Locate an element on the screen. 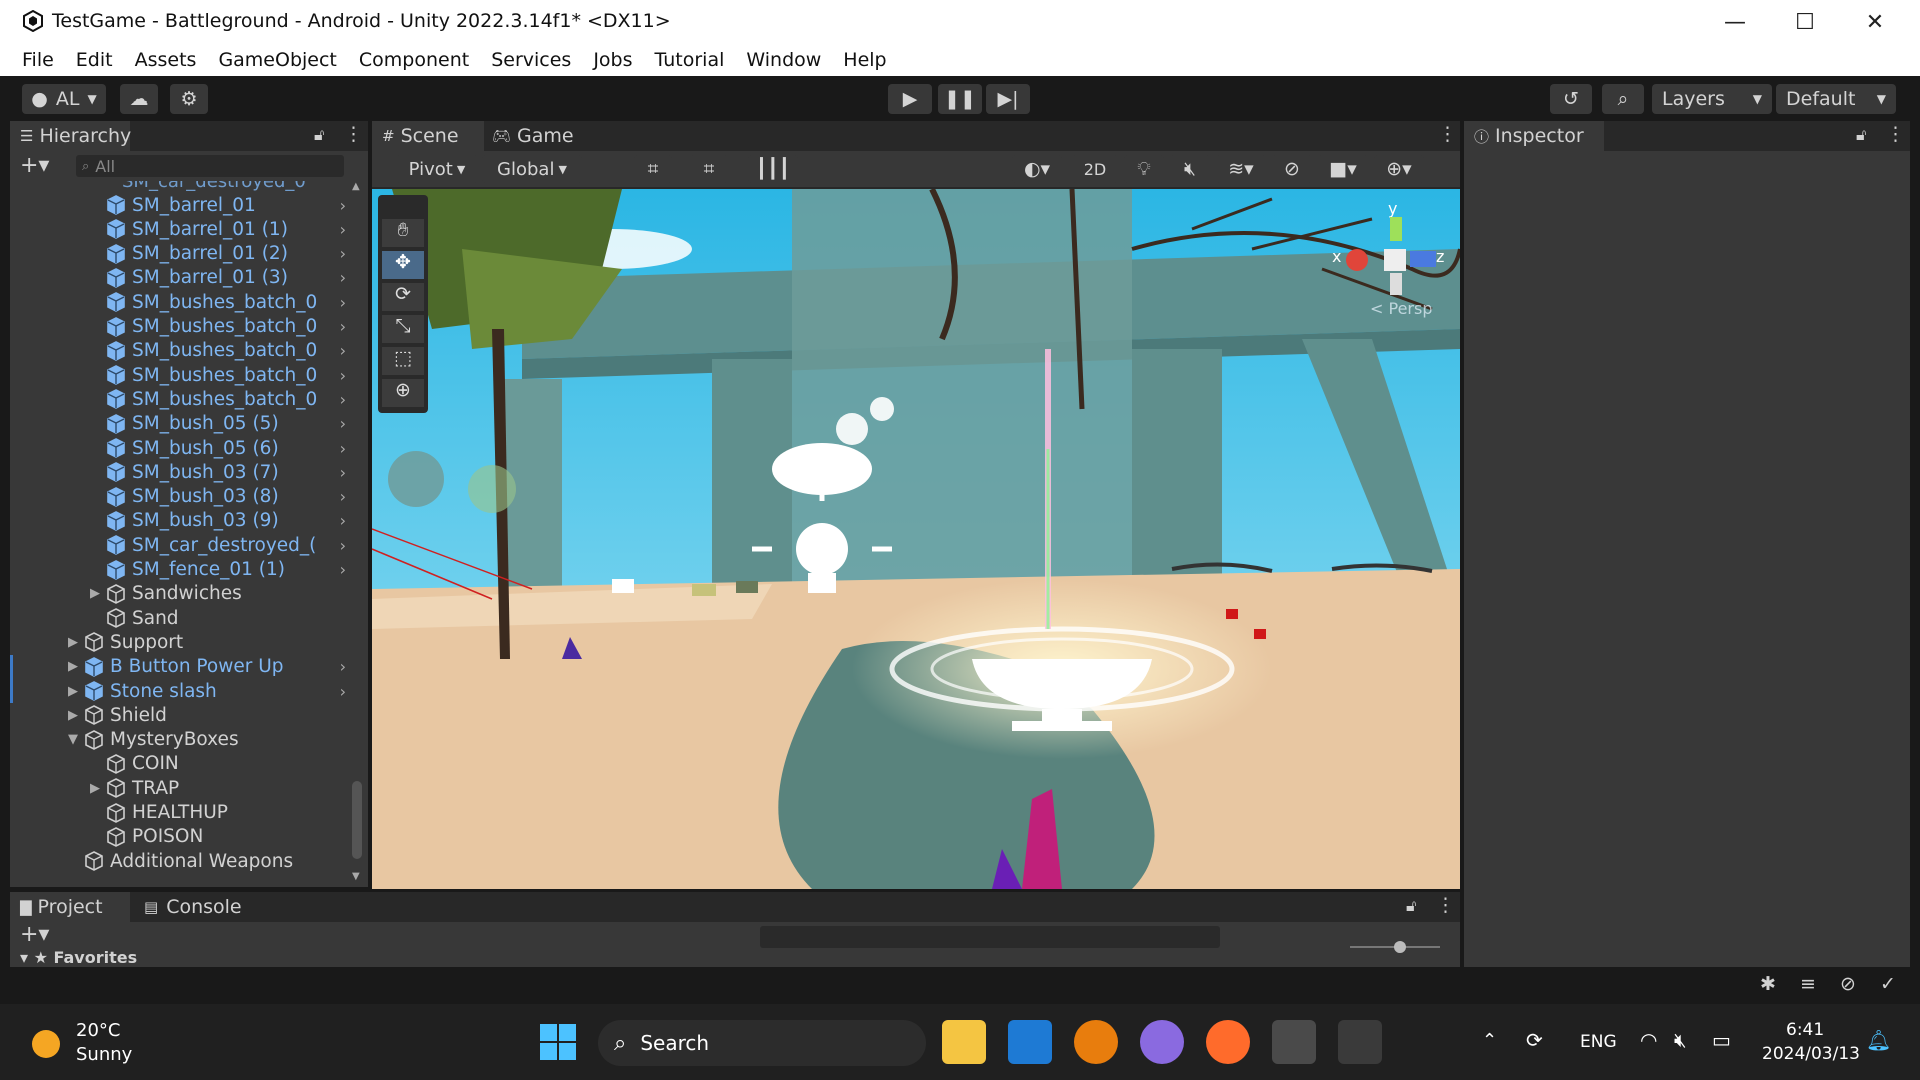 The height and width of the screenshot is (1080, 1920). hierarchy-row: SM_bush_05 (6) › is located at coordinates (180, 448).